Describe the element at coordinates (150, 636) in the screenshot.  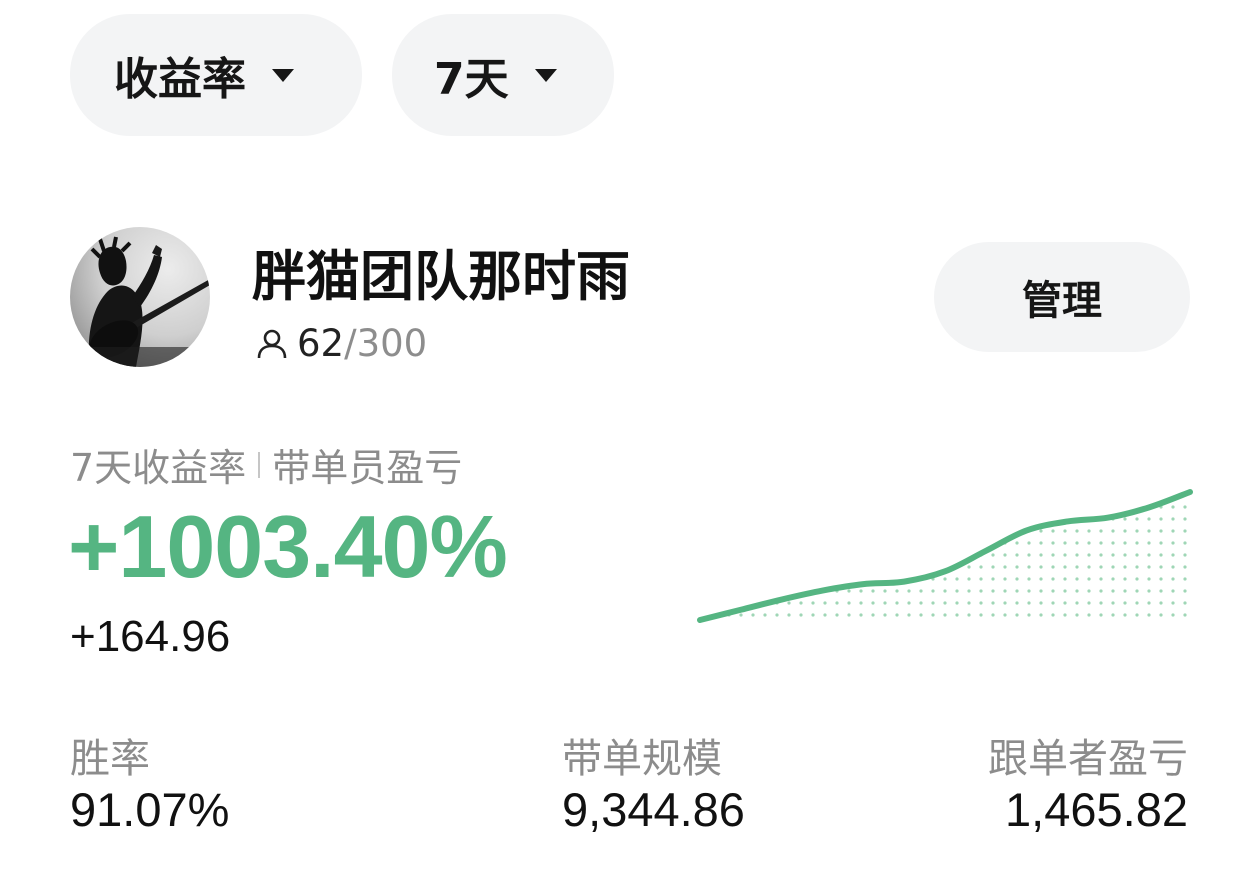
I see `pnl-value: +164.96` at that location.